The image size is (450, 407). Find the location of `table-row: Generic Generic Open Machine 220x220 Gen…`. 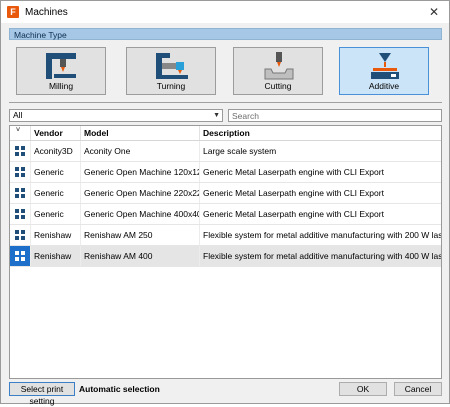

table-row: Generic Generic Open Machine 220x220 Gen… is located at coordinates (225, 193).